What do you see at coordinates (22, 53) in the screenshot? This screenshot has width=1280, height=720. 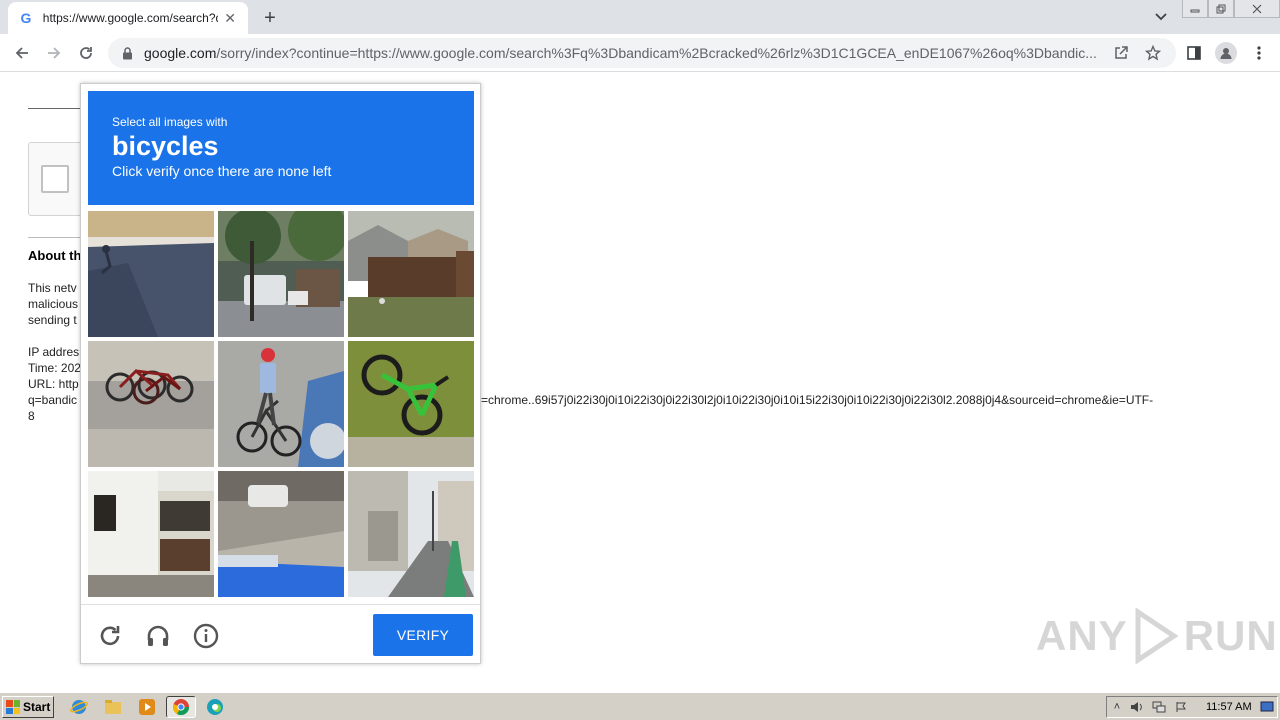 I see `back-arrow-icon` at bounding box center [22, 53].